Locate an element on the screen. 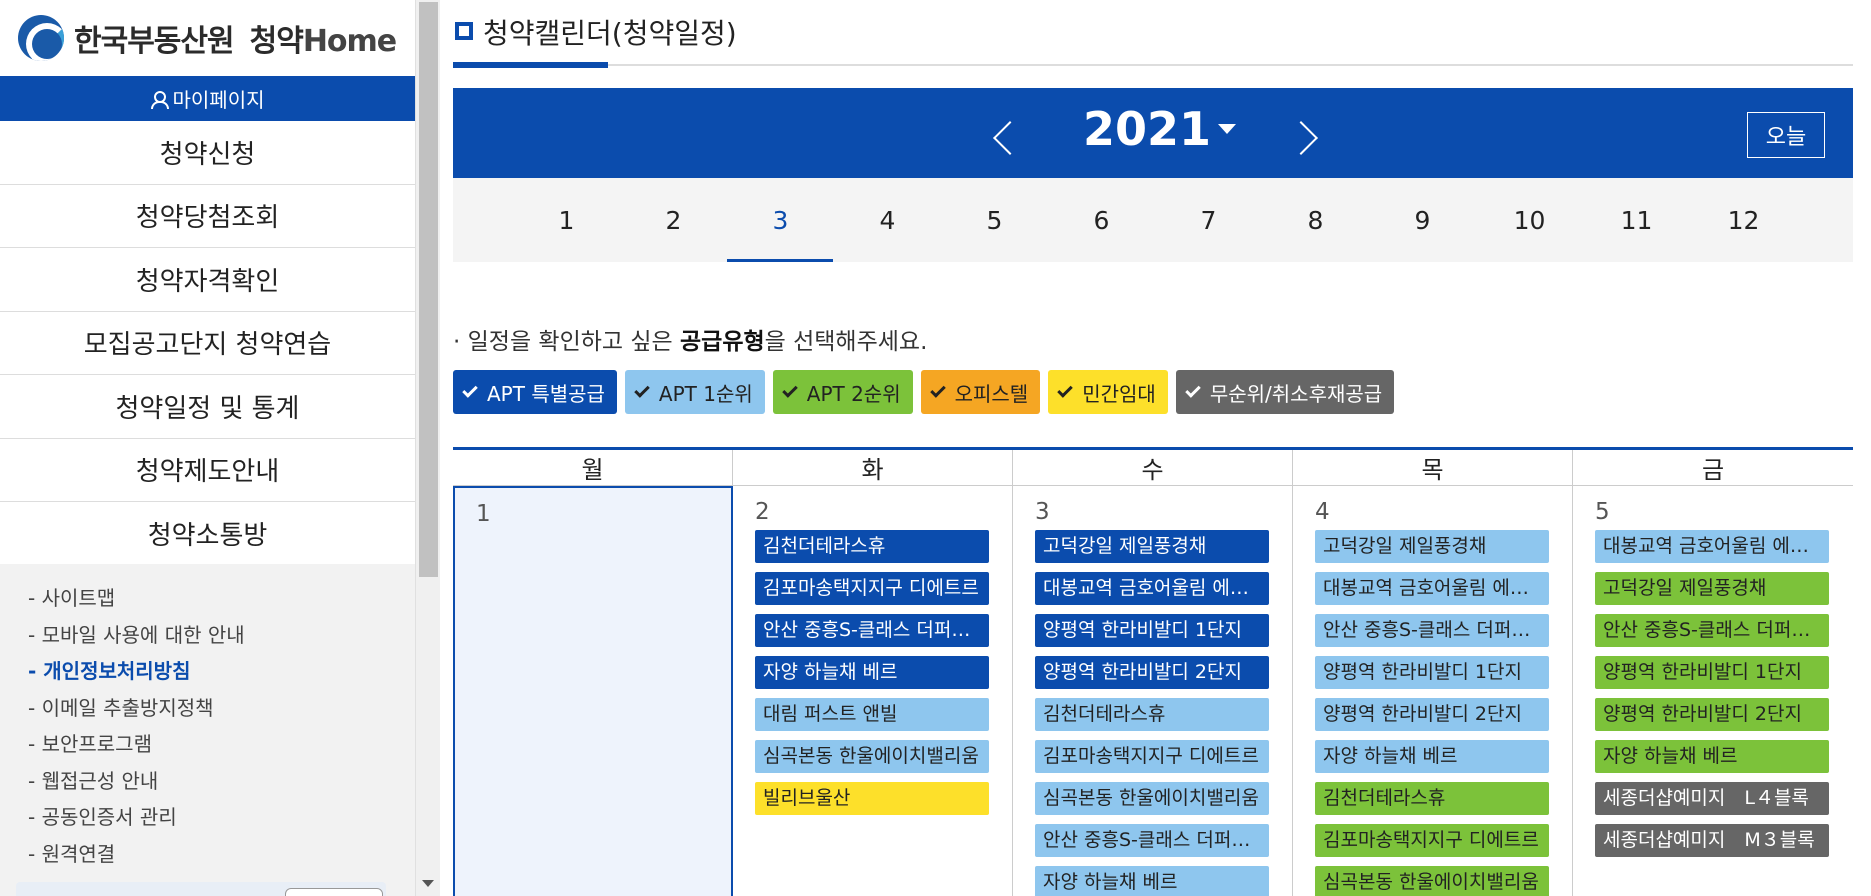  sidebar-sublink: - 원격연결 is located at coordinates (221, 854).